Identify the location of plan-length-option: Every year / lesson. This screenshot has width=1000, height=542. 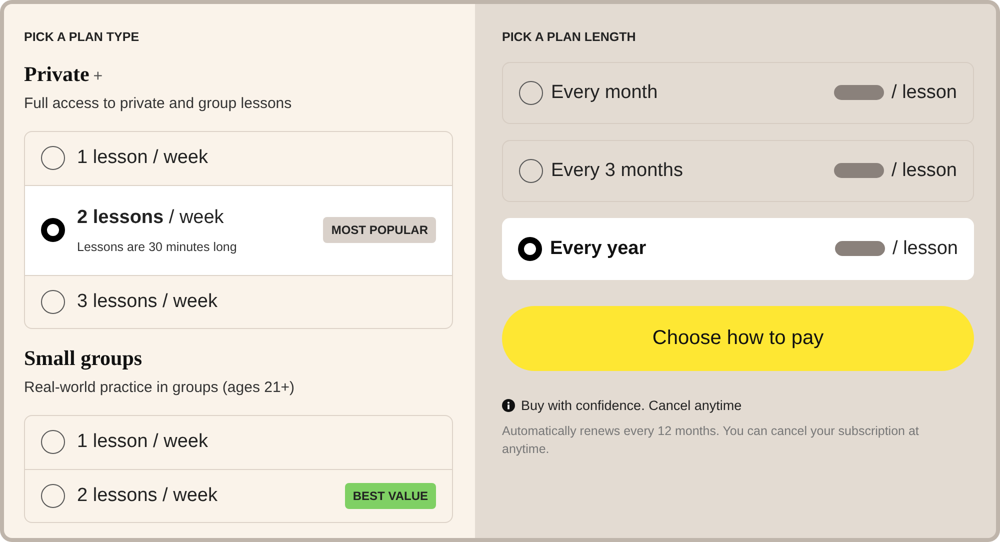
(738, 249).